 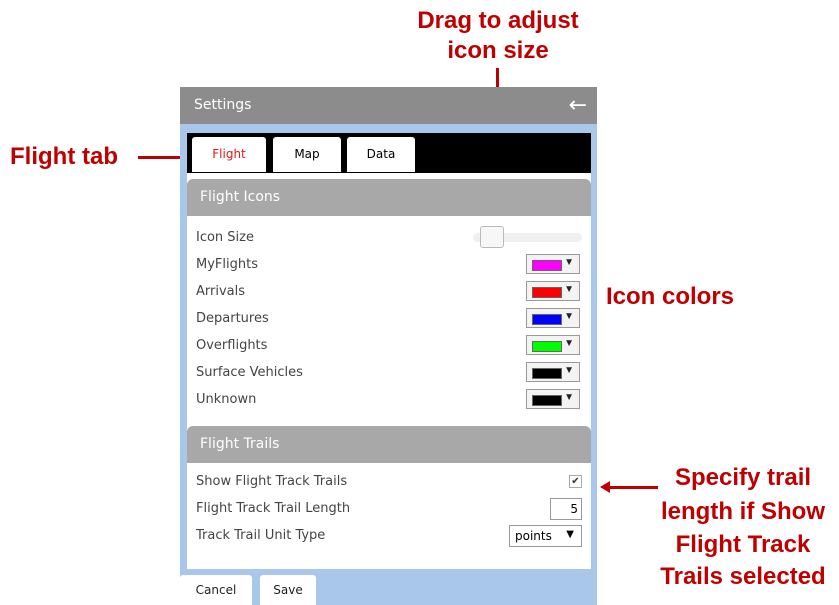 I want to click on overflights-label: Overflights, so click(x=232, y=345).